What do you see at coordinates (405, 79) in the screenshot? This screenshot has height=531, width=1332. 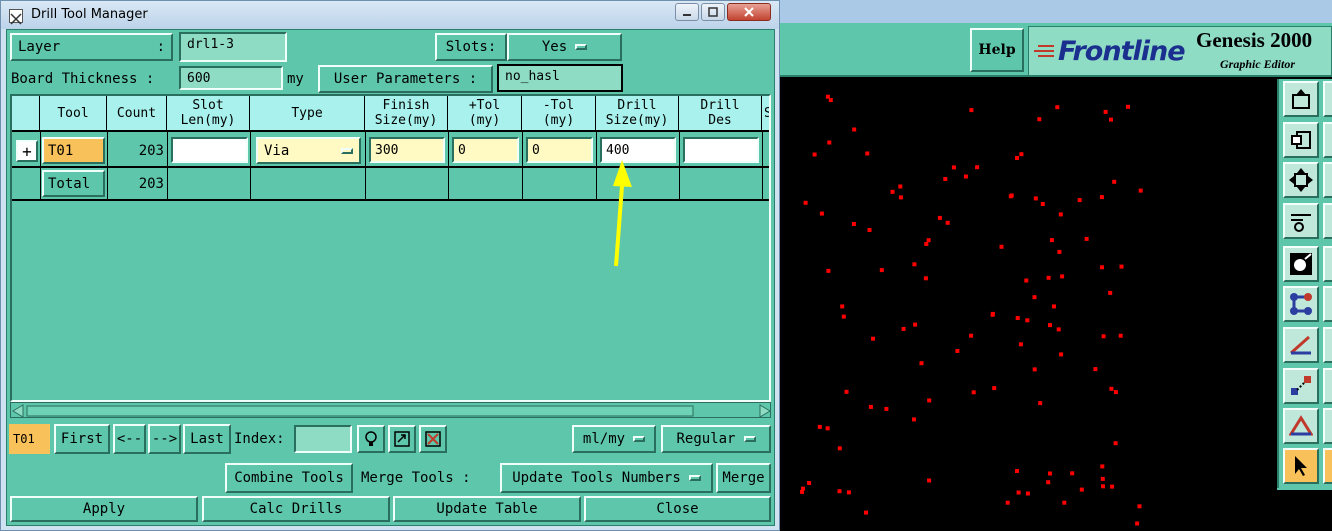 I see `user-parameters-button: User Parameters :` at bounding box center [405, 79].